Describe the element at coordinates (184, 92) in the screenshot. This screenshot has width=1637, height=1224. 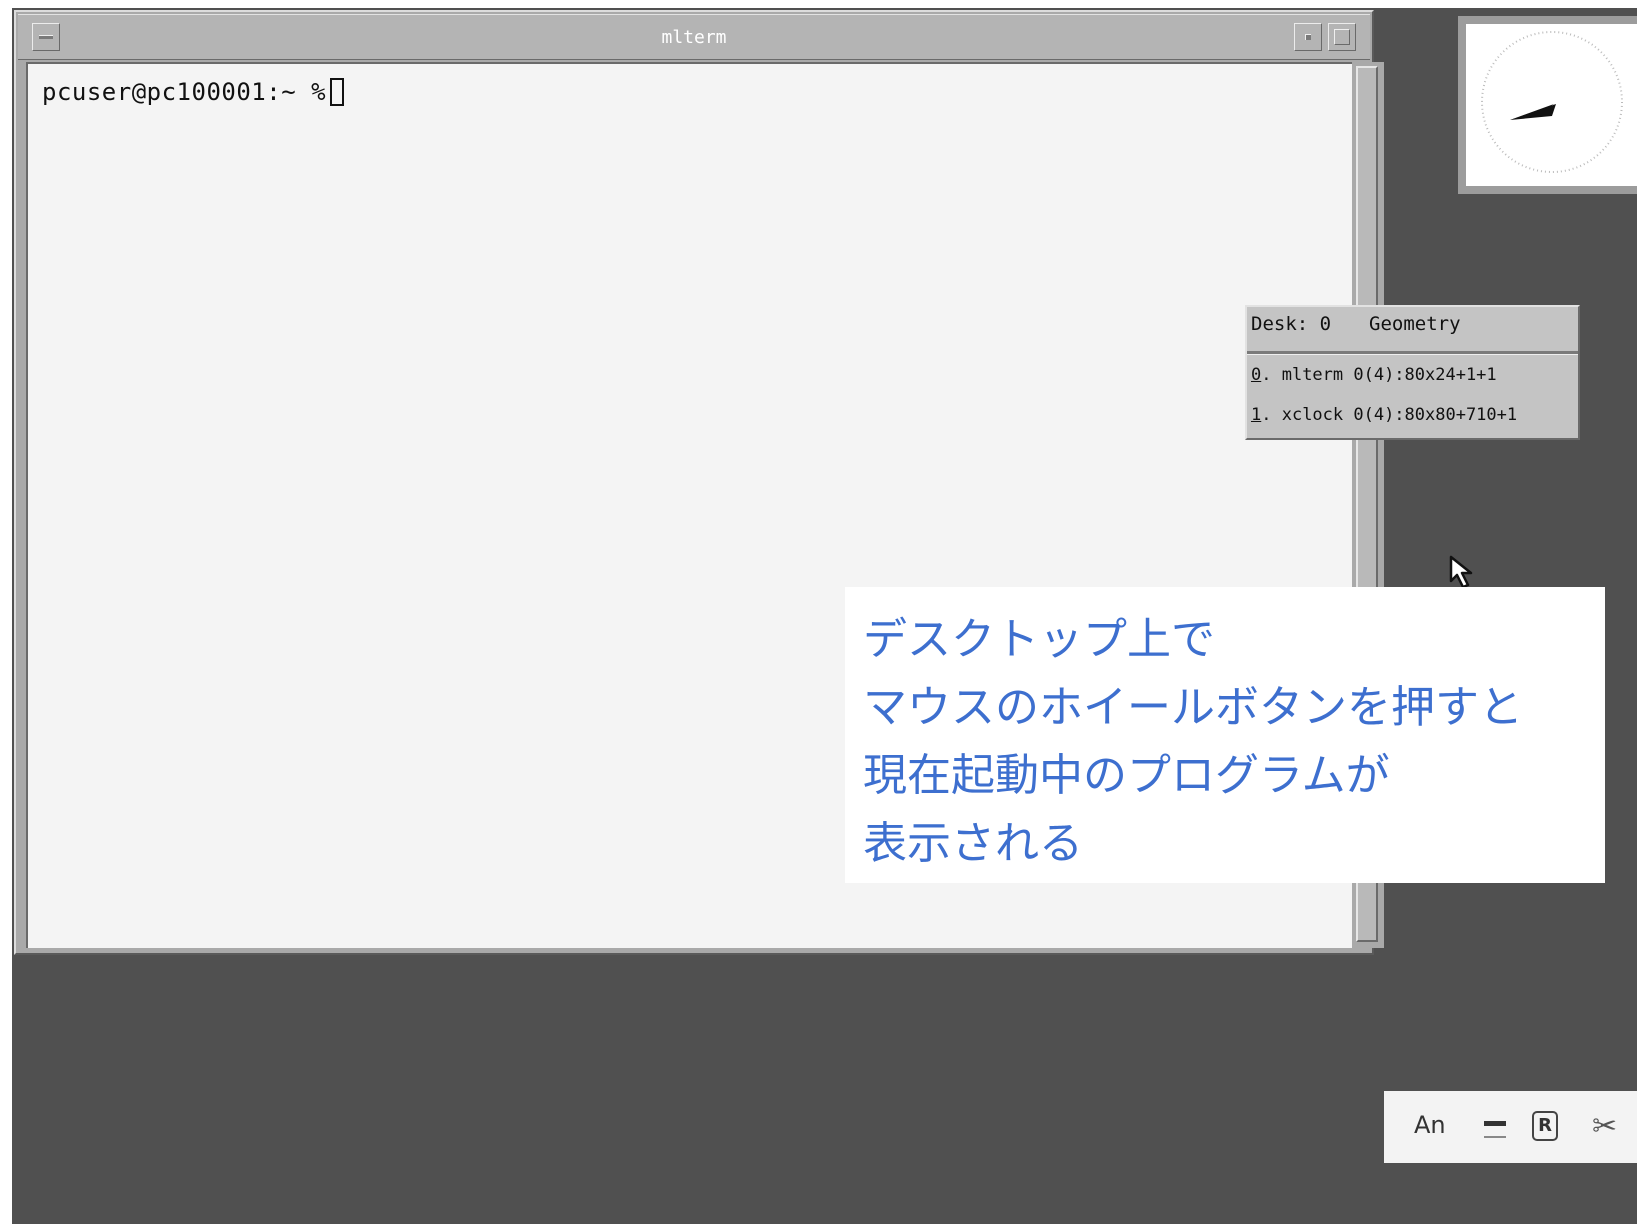
I see `prompt-text: pcuser@pc100001:~ %` at that location.